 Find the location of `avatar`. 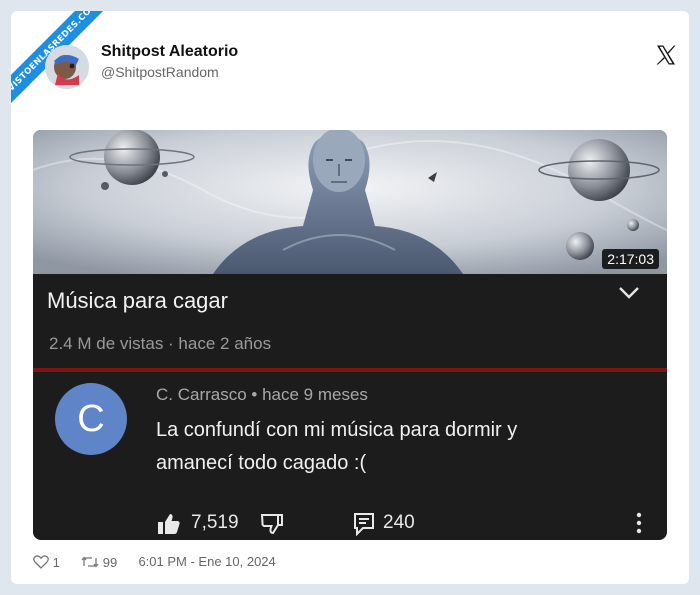

avatar is located at coordinates (67, 67).